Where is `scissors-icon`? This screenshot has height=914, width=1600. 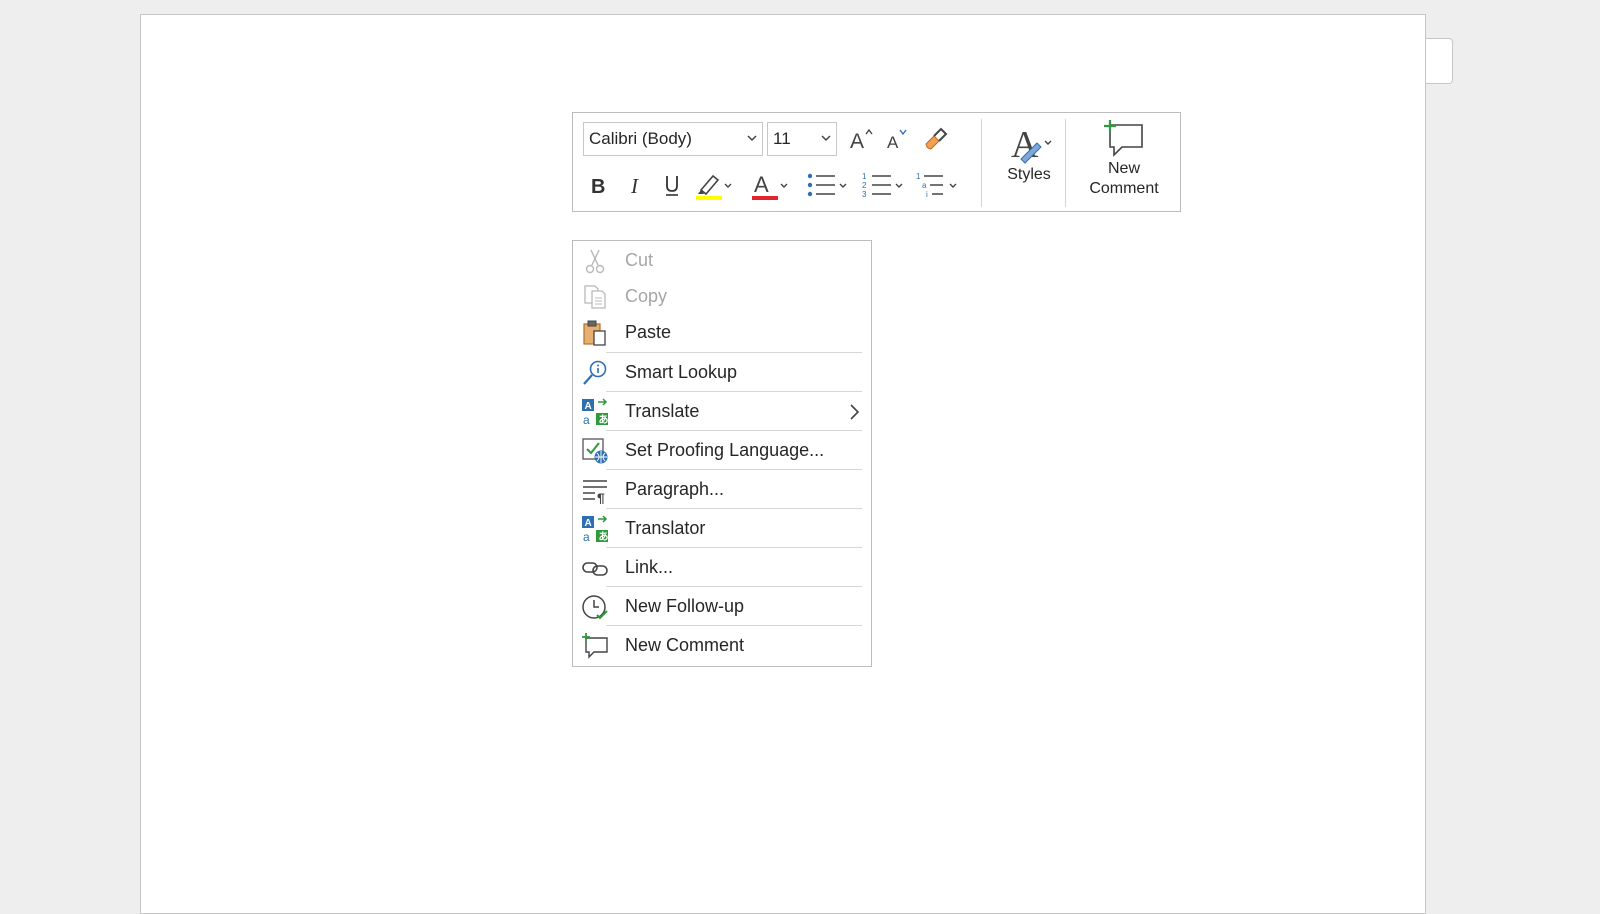 scissors-icon is located at coordinates (595, 261).